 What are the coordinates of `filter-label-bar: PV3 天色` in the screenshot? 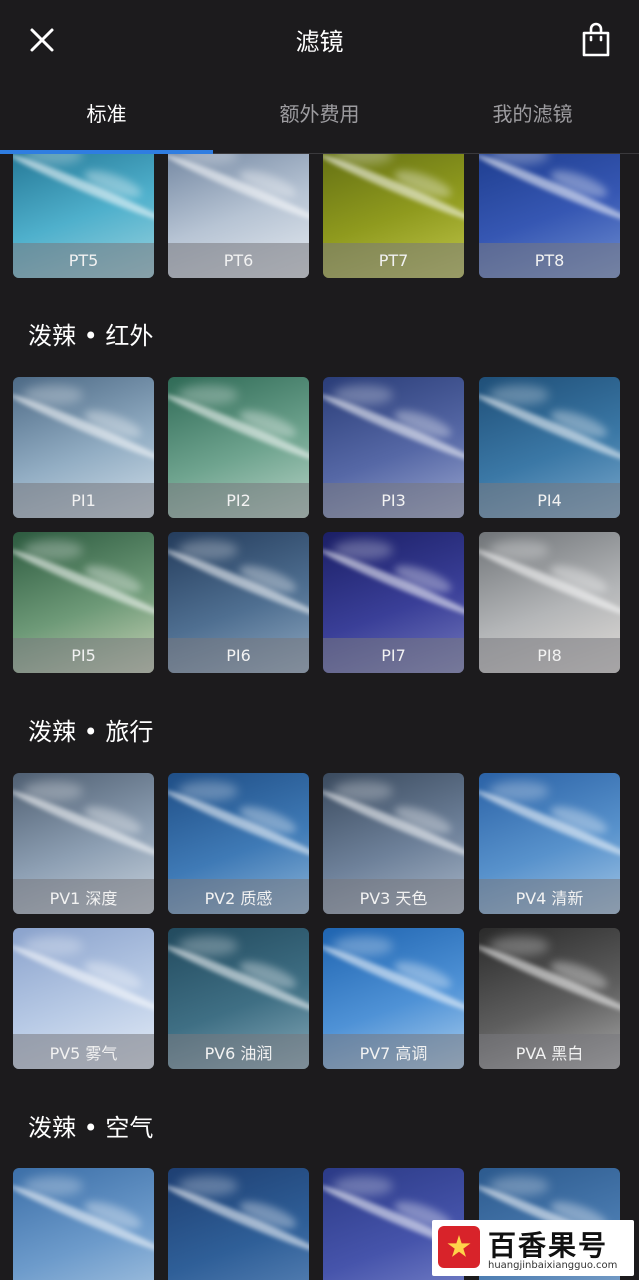 It's located at (393, 896).